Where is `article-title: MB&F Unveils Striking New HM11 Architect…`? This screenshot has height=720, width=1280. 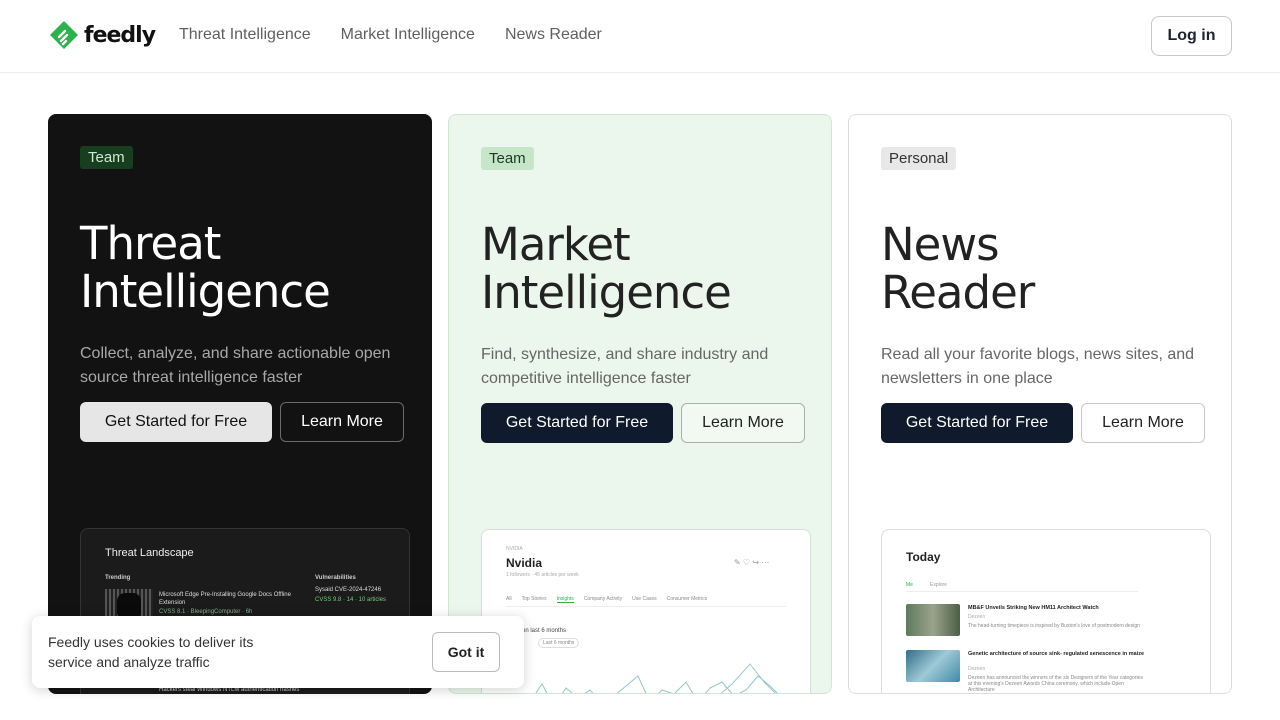
article-title: MB&F Unveils Striking New HM11 Architect… is located at coordinates (1033, 608).